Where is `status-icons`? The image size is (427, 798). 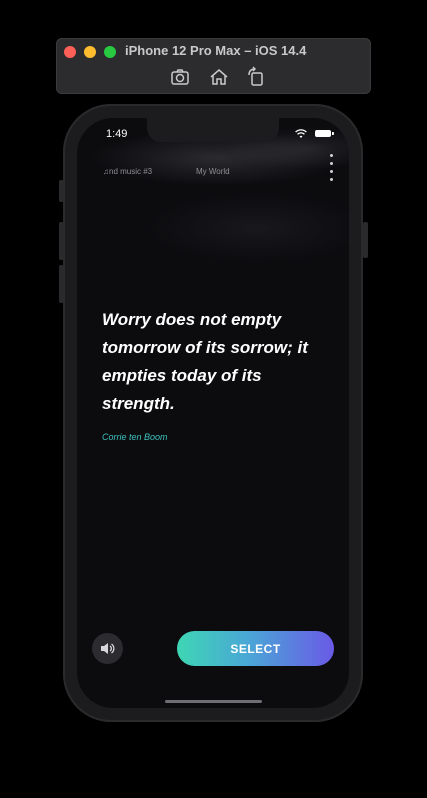
status-icons is located at coordinates (312, 134).